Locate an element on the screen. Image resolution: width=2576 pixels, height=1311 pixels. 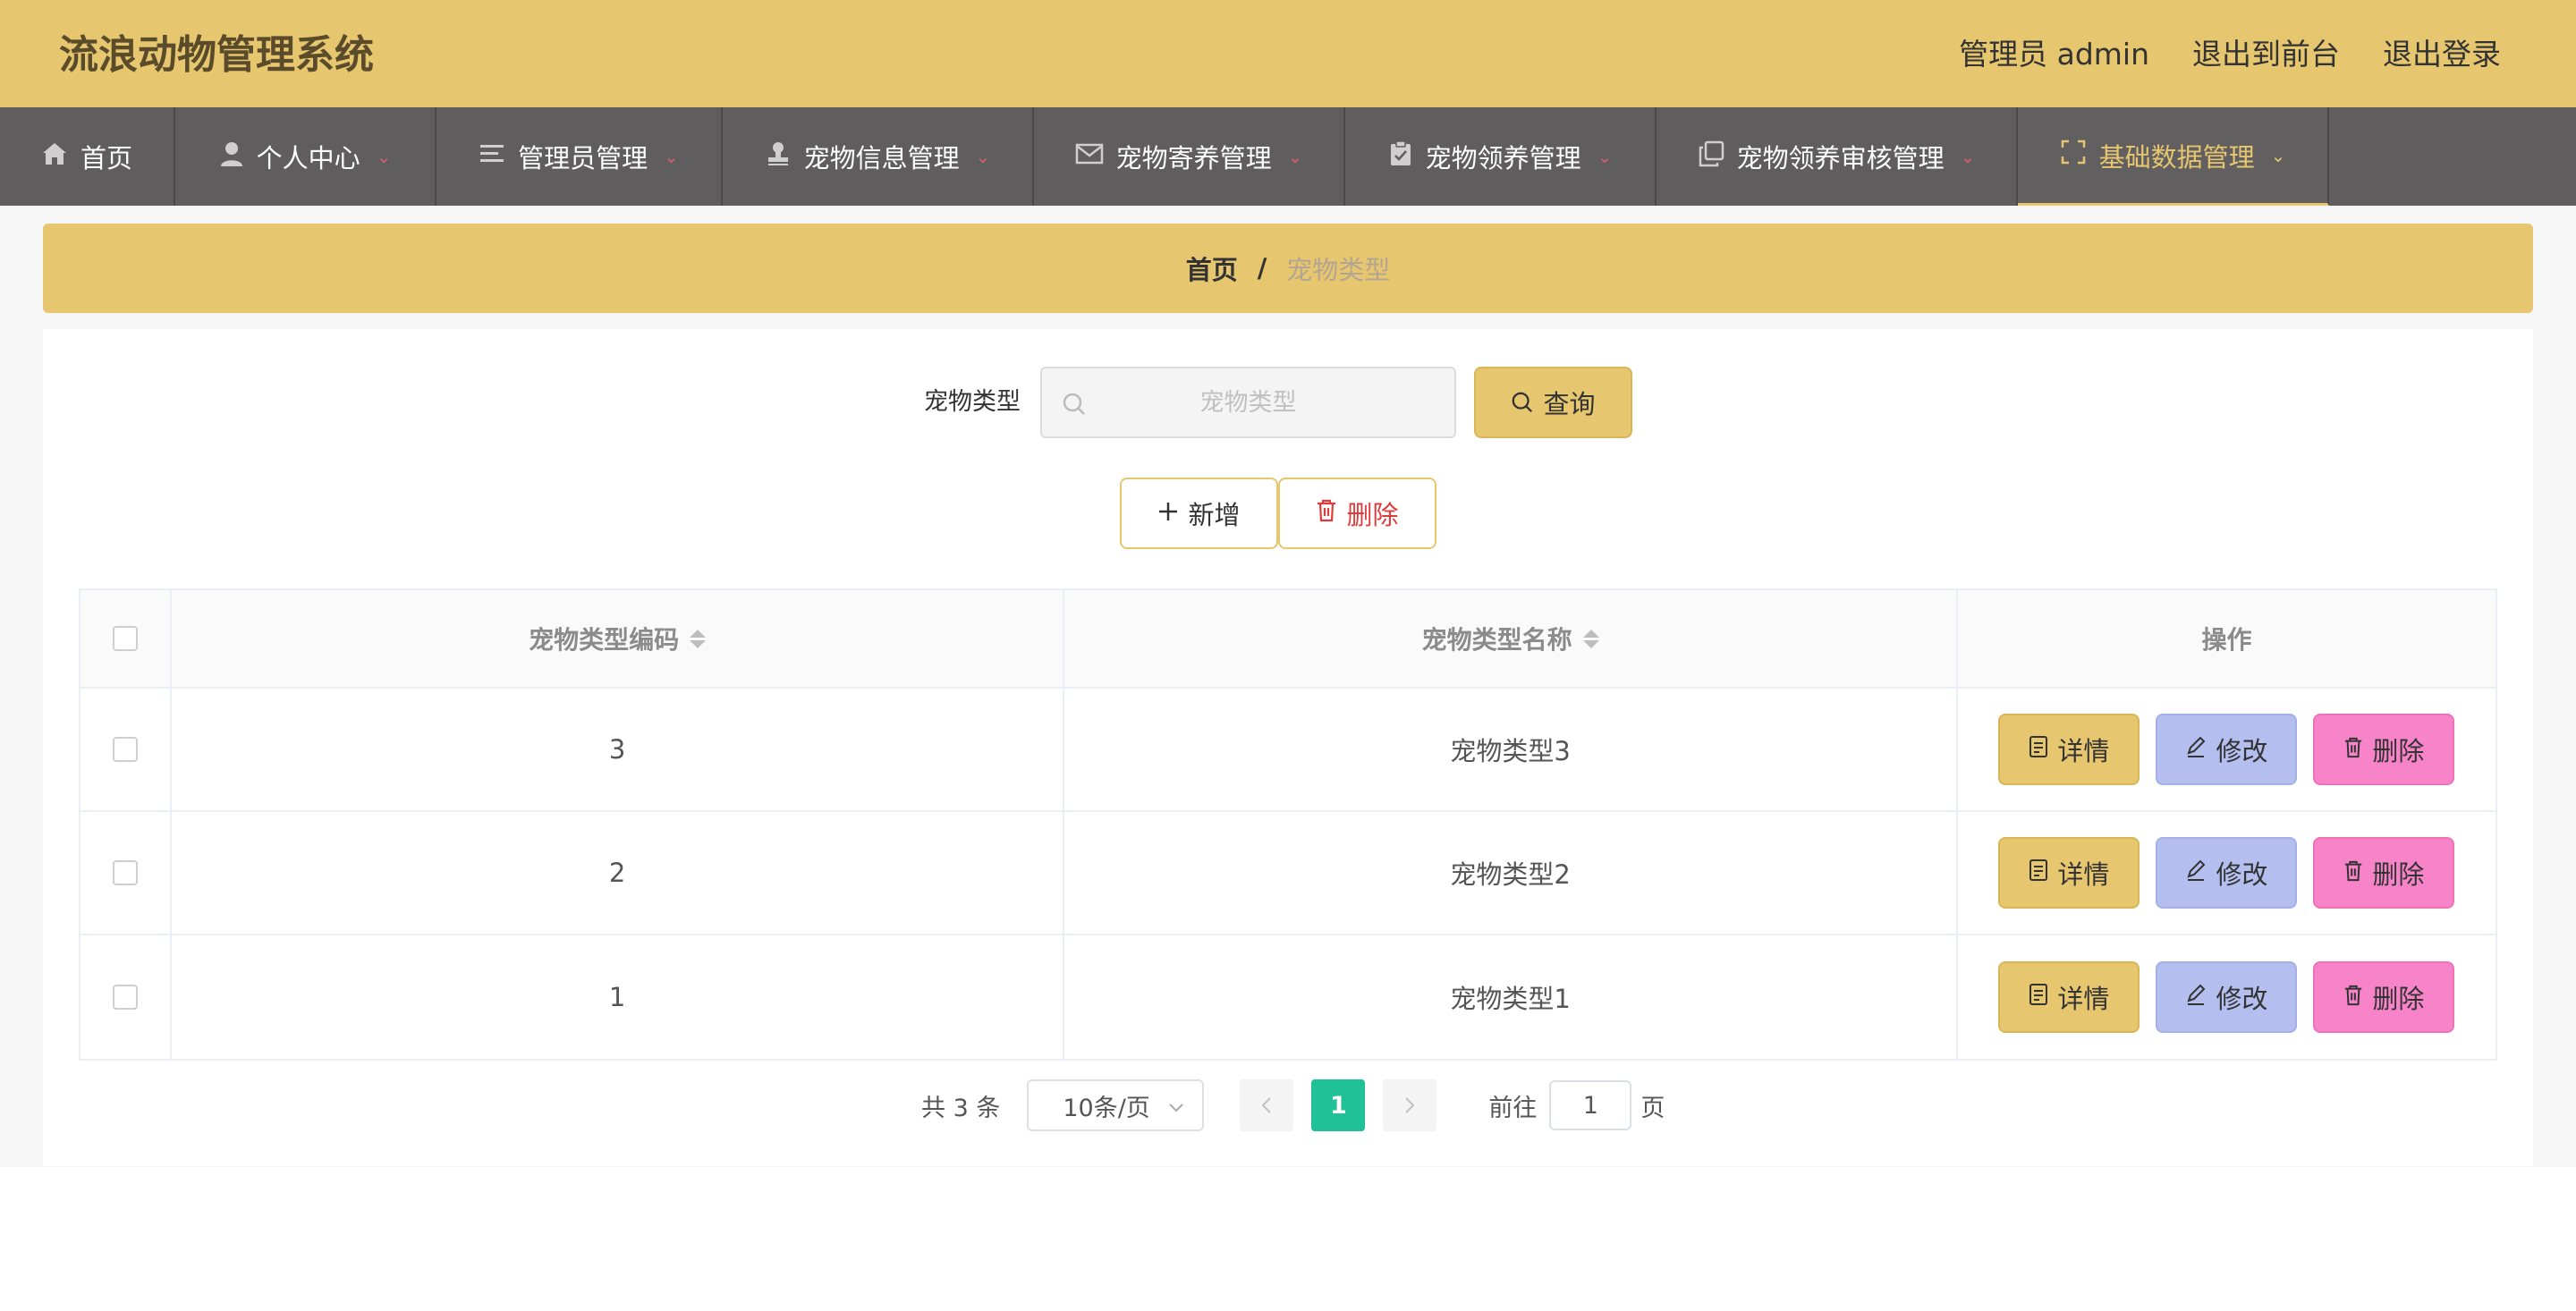
current-user-label: 管理员 admin is located at coordinates (2054, 54).